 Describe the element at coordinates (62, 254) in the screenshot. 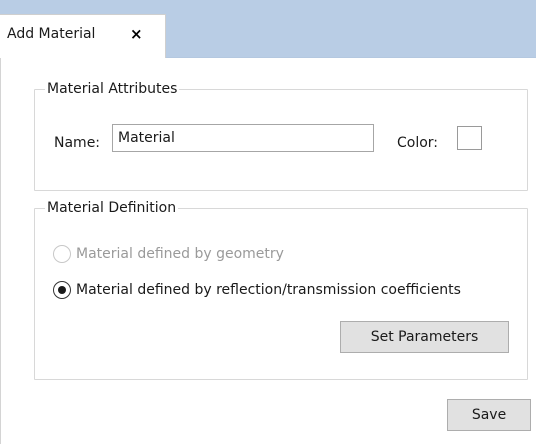

I see `radio-button-geometry` at that location.